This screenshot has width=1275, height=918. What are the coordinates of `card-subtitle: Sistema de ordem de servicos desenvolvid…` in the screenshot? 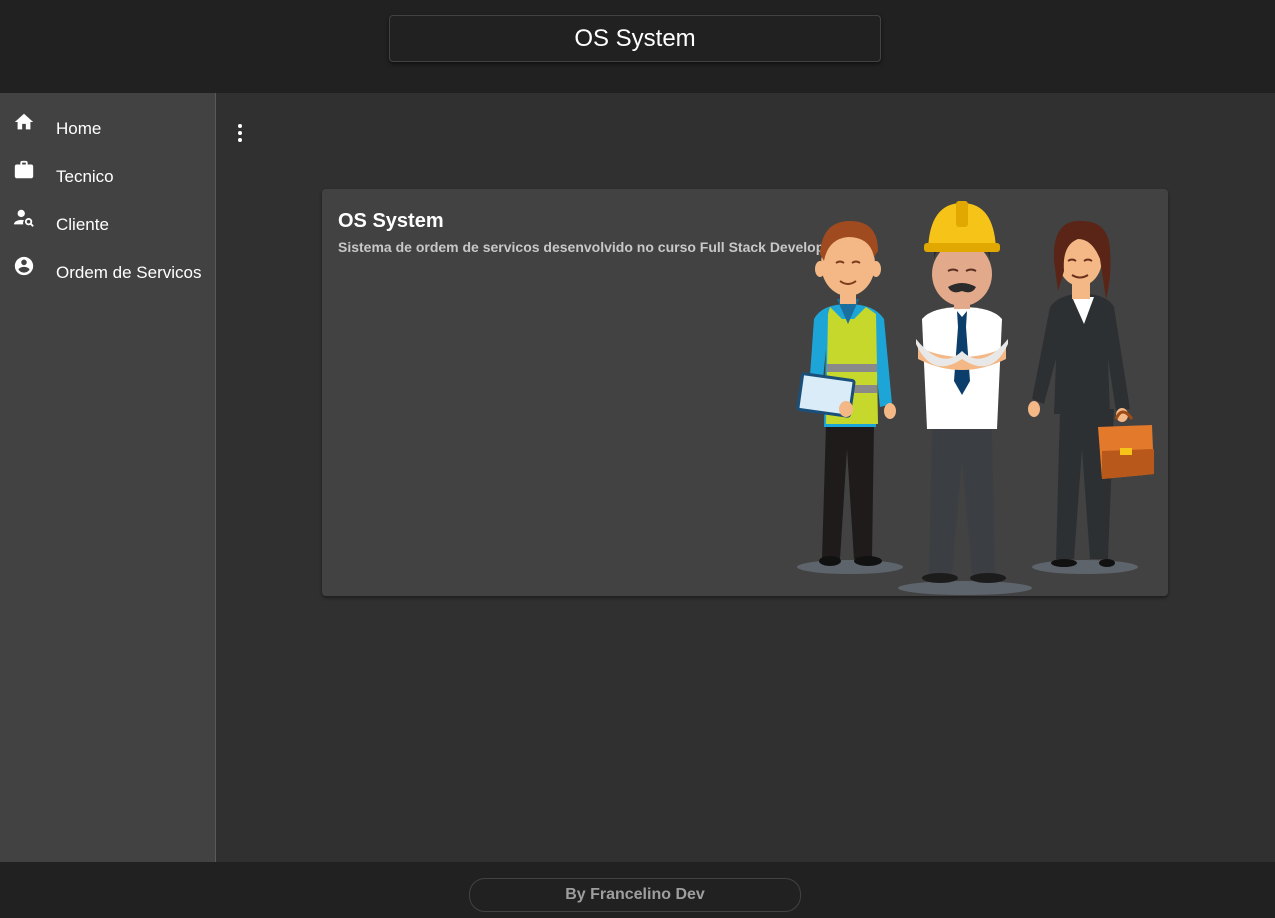 It's located at (581, 247).